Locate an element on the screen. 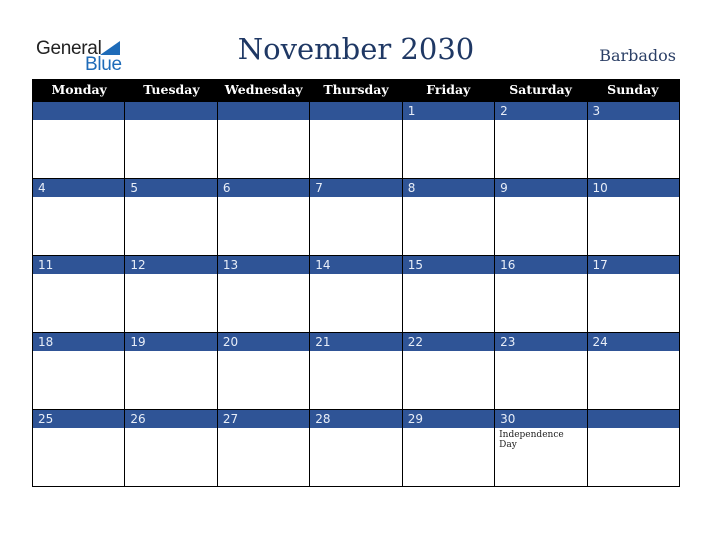 The height and width of the screenshot is (550, 712). day-number: 7 is located at coordinates (355, 188).